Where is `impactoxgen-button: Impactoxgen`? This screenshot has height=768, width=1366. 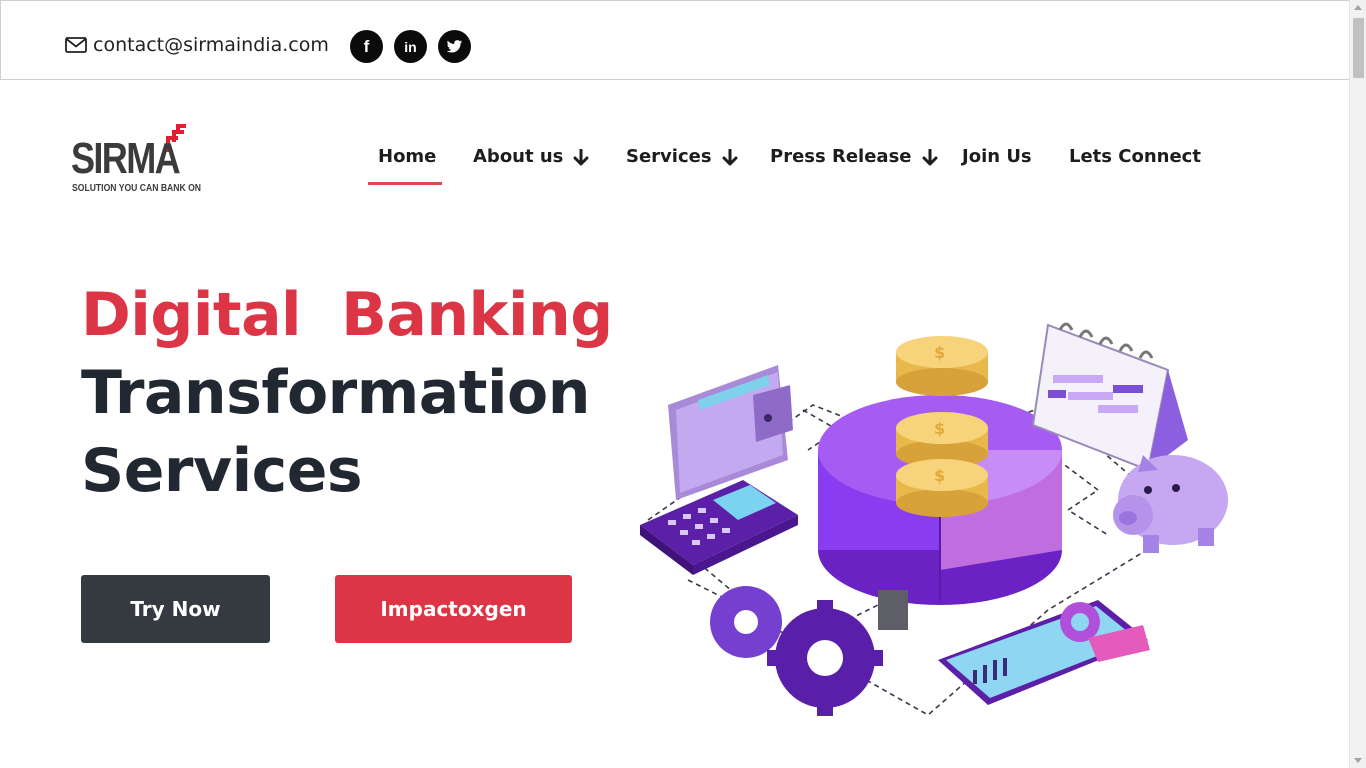
impactoxgen-button: Impactoxgen is located at coordinates (453, 609).